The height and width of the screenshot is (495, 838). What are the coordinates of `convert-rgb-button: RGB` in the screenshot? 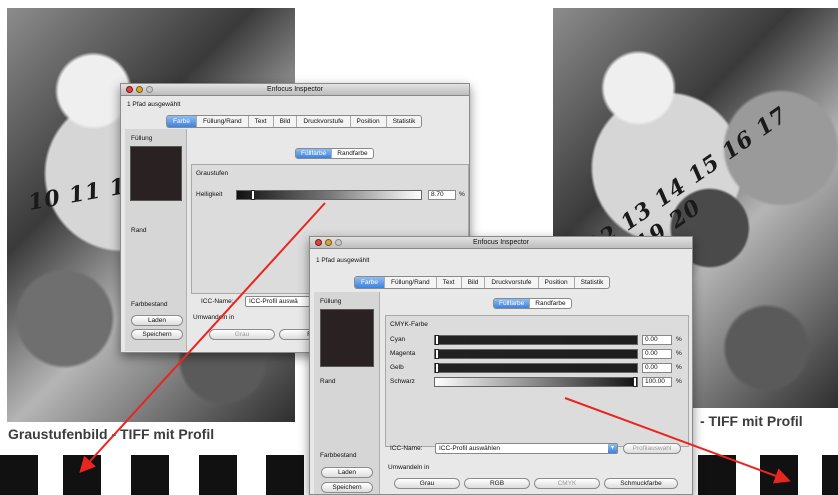 It's located at (497, 483).